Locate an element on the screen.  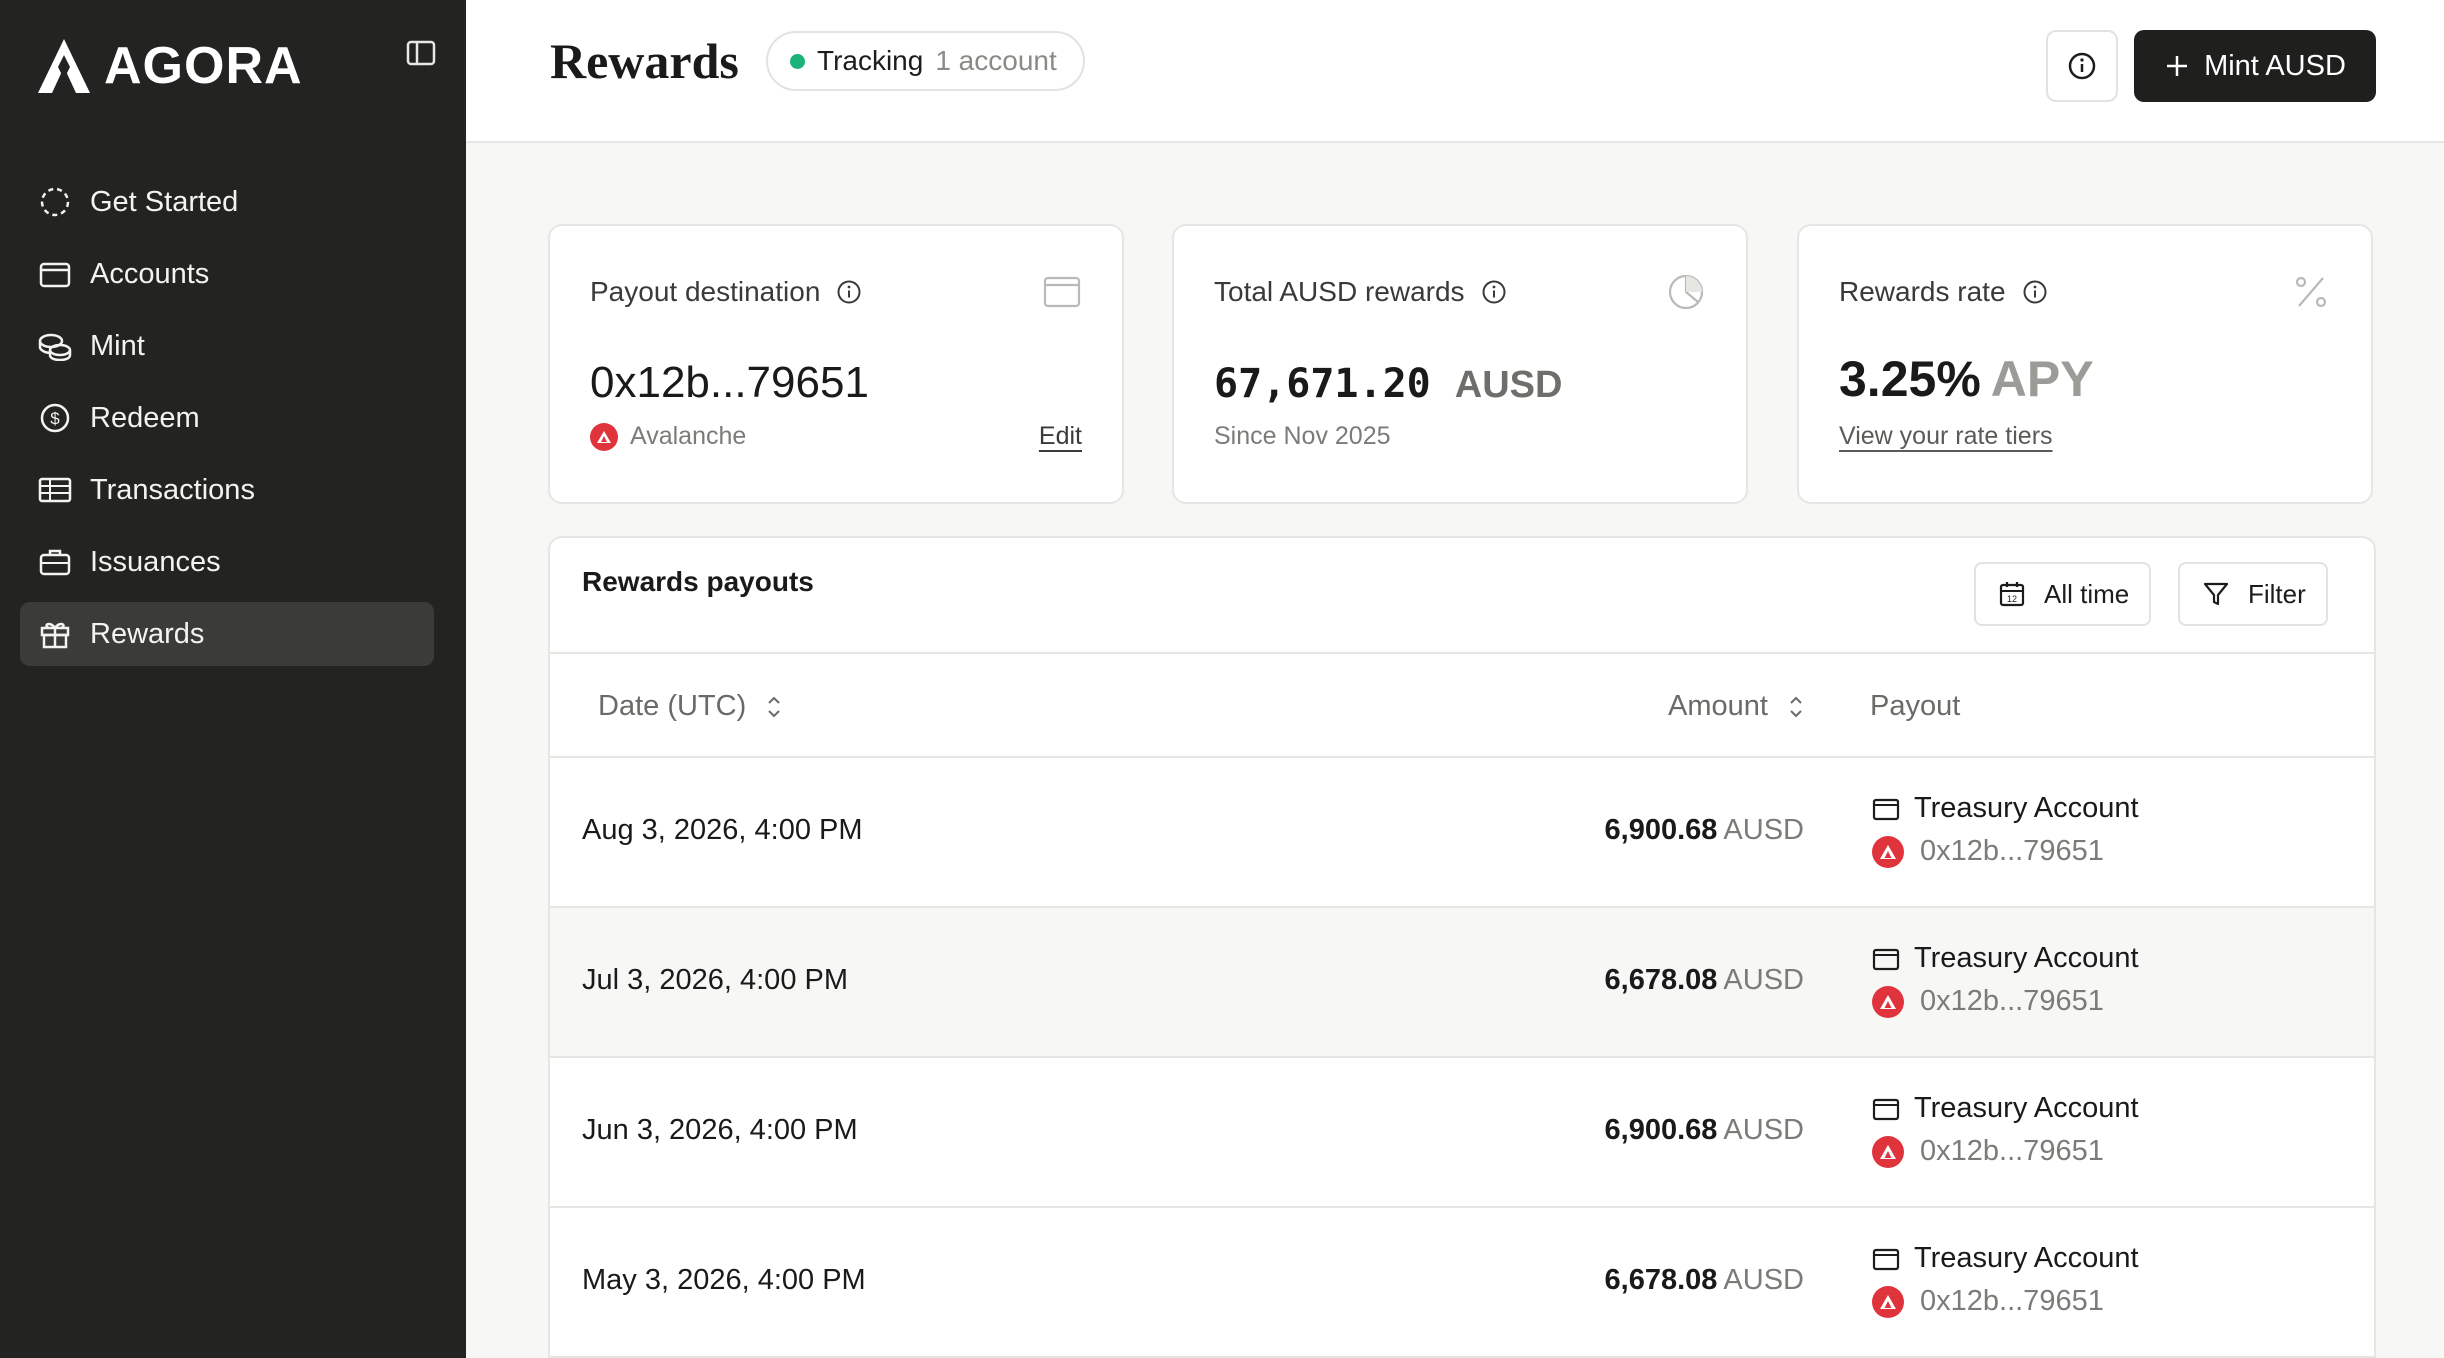
tracking-badge: Tracking 1 account is located at coordinates (925, 61).